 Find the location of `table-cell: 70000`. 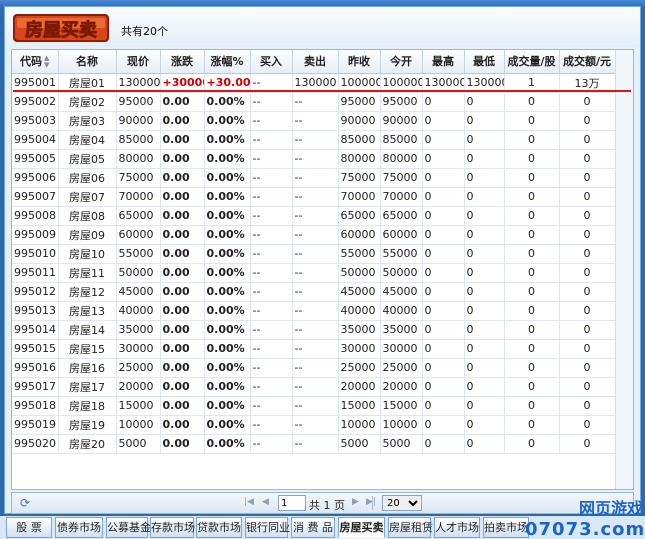

table-cell: 70000 is located at coordinates (401, 197).